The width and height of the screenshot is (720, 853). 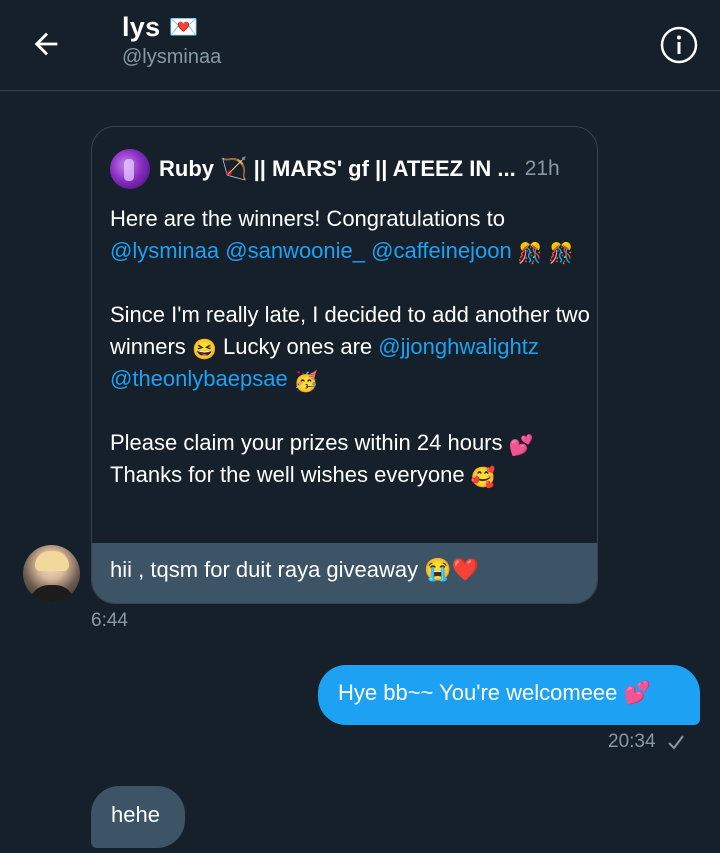 What do you see at coordinates (307, 218) in the screenshot?
I see `paragraph-text: Here are the winners! Congratulations to` at bounding box center [307, 218].